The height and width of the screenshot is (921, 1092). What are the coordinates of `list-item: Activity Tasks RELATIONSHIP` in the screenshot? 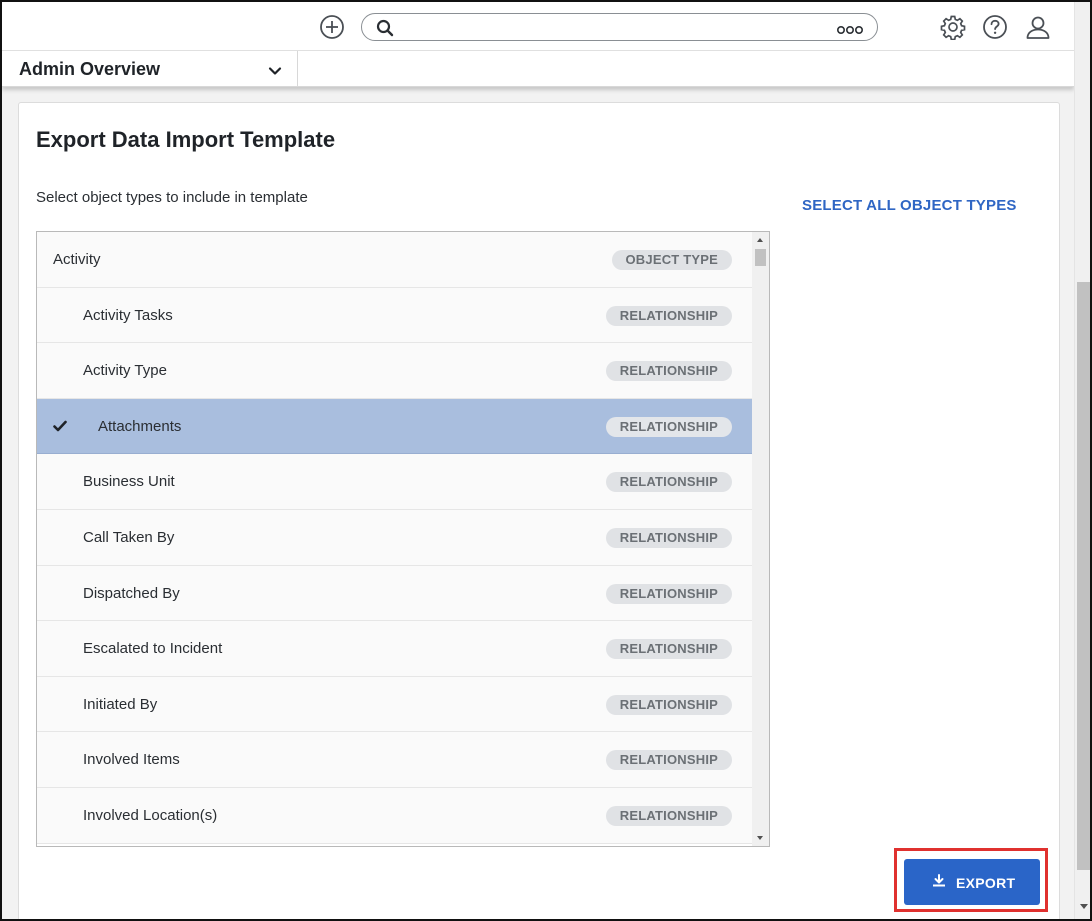 It's located at (394, 315).